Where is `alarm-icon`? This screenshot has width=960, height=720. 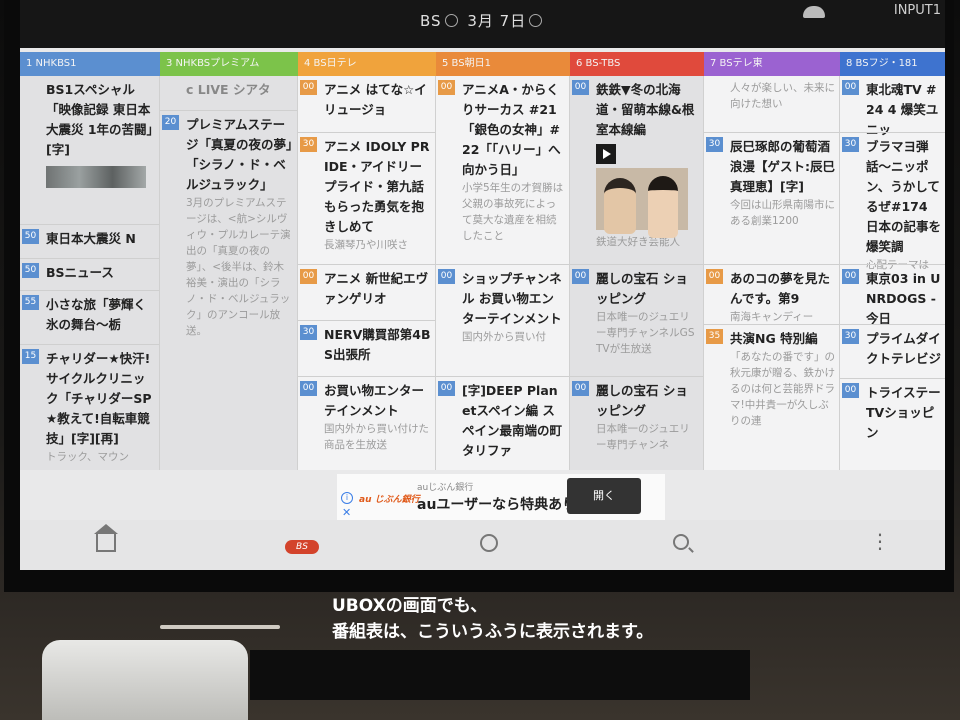
alarm-icon is located at coordinates (489, 543).